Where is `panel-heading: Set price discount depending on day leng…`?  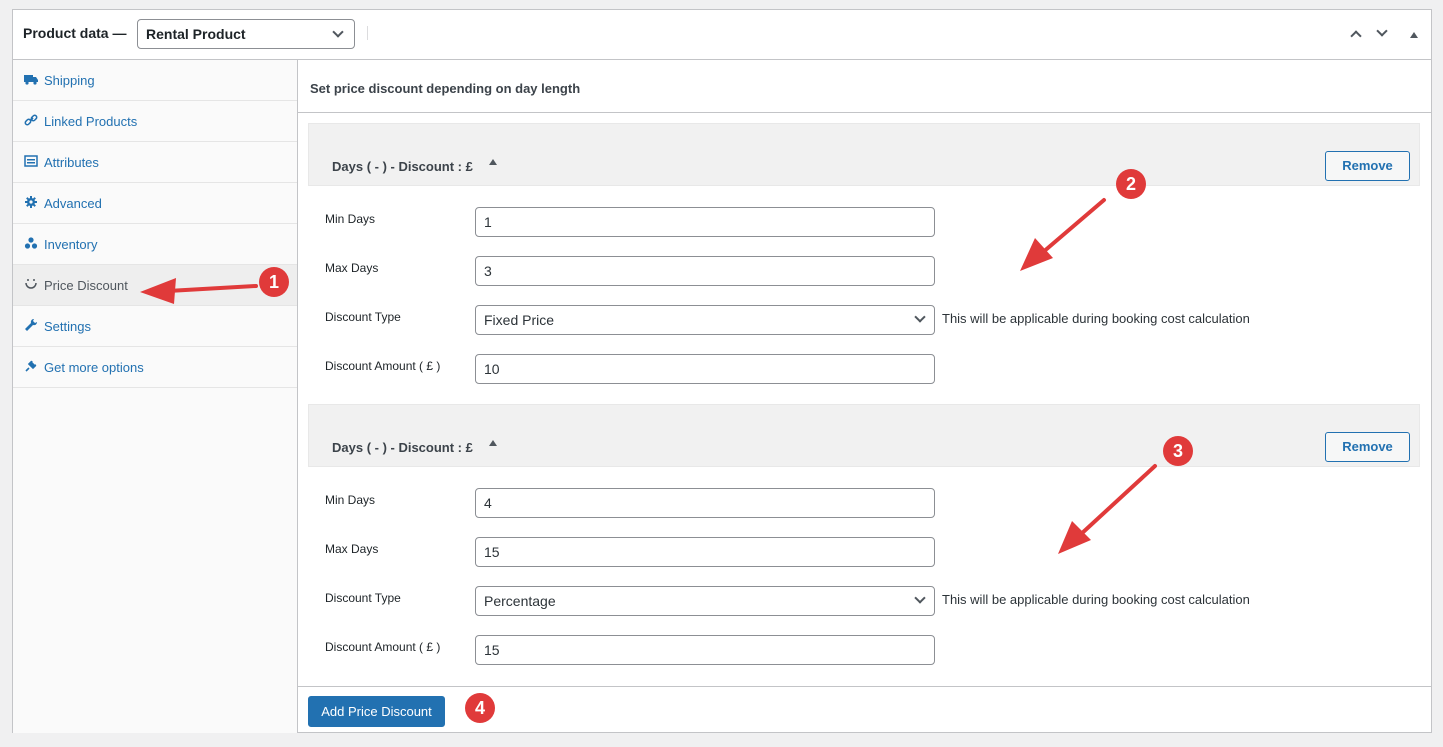
panel-heading: Set price discount depending on day leng… is located at coordinates (865, 86).